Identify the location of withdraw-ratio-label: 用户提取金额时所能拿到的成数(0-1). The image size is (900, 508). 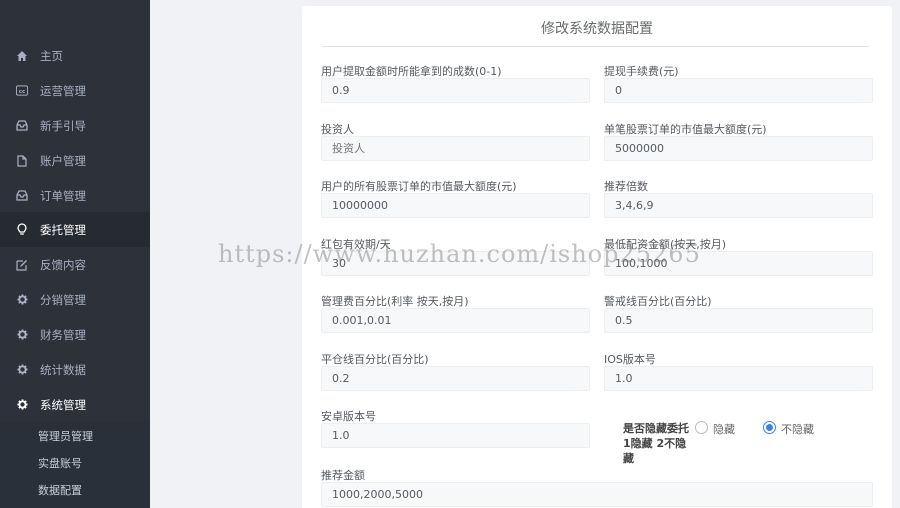
(411, 71).